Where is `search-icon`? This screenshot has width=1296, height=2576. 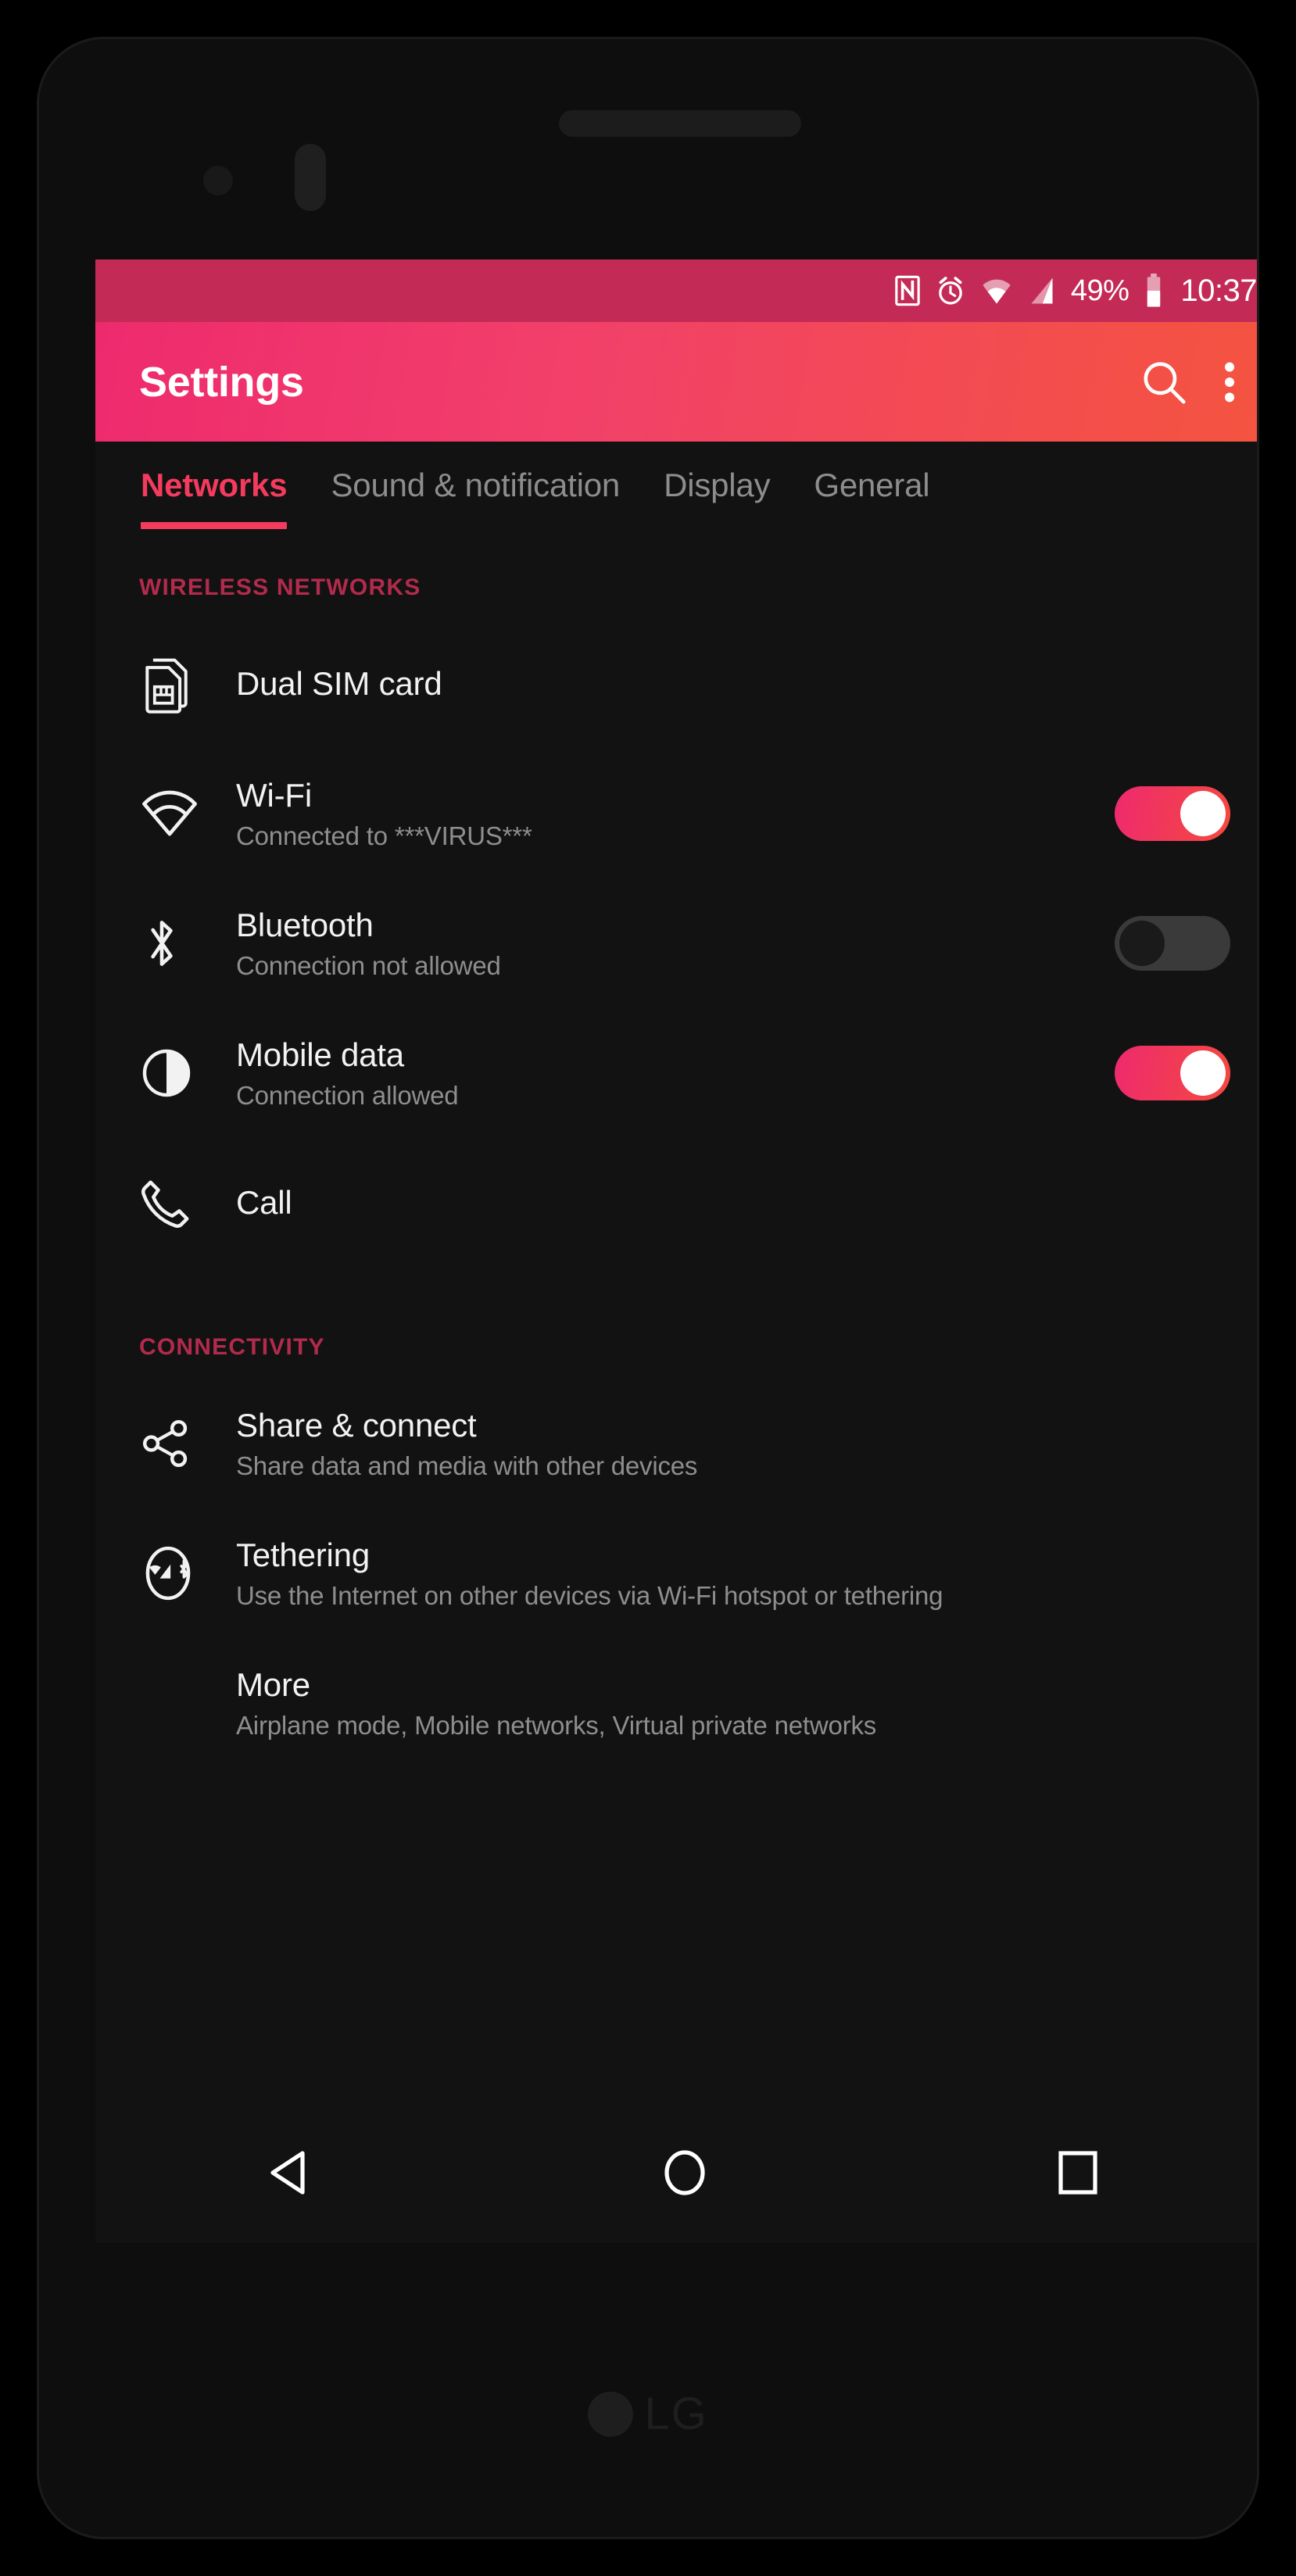 search-icon is located at coordinates (1164, 382).